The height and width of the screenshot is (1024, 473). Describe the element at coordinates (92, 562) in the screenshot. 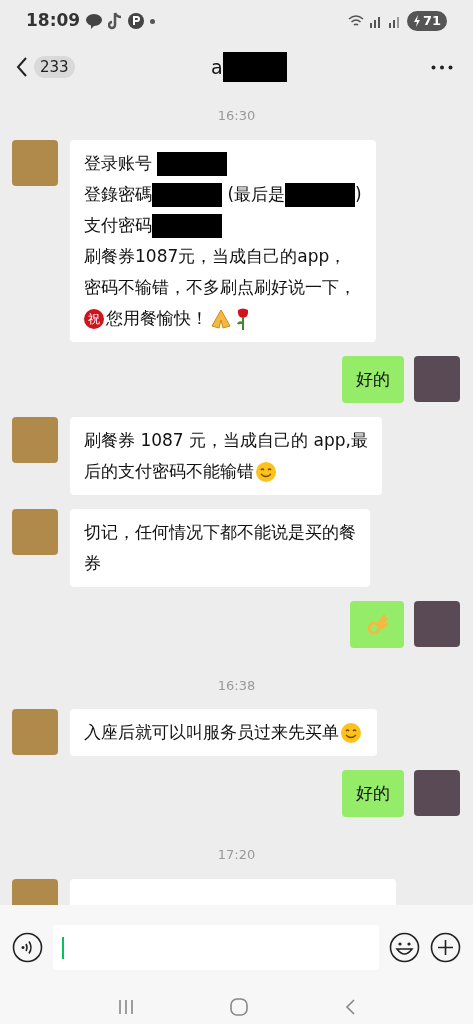

I see `message-text: 券` at that location.